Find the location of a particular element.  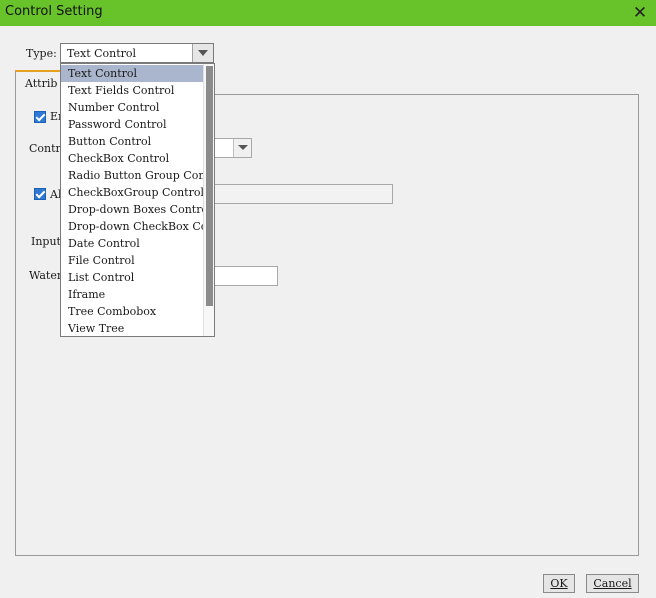

allow-field is located at coordinates (296, 194).